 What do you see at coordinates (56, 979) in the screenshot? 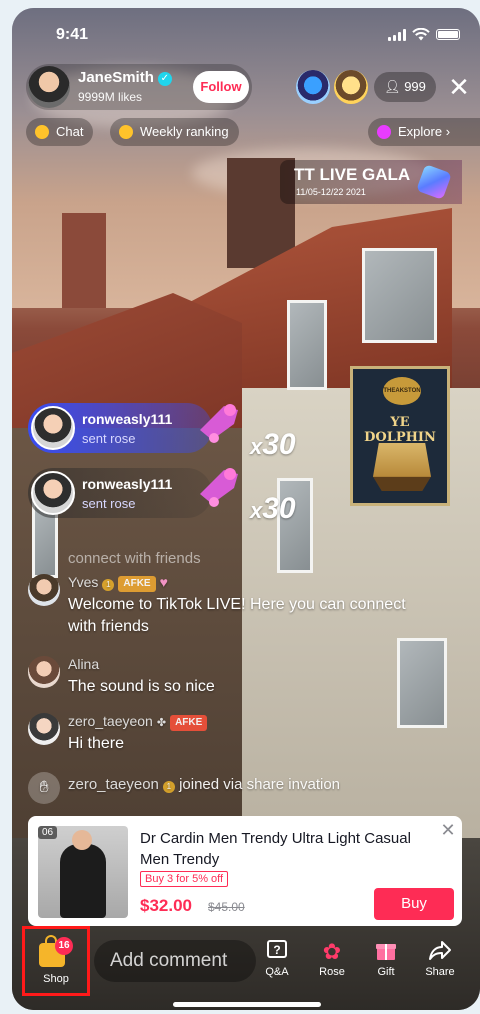
I see `shop-label: Shop` at bounding box center [56, 979].